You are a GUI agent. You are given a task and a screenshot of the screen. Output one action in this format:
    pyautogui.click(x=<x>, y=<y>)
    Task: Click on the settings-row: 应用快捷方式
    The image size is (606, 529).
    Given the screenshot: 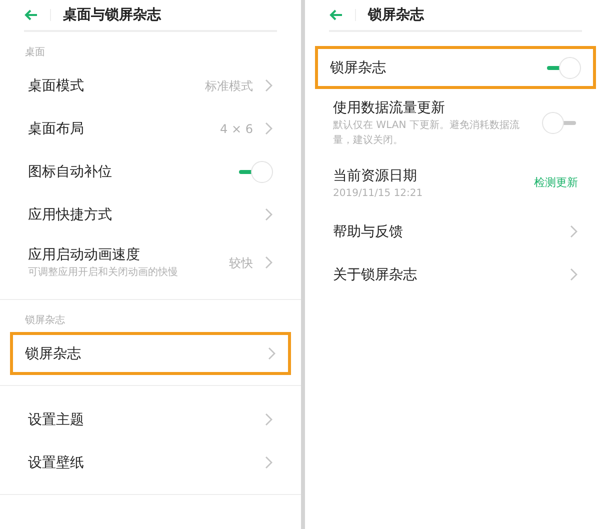 What is the action you would take?
    pyautogui.click(x=150, y=214)
    